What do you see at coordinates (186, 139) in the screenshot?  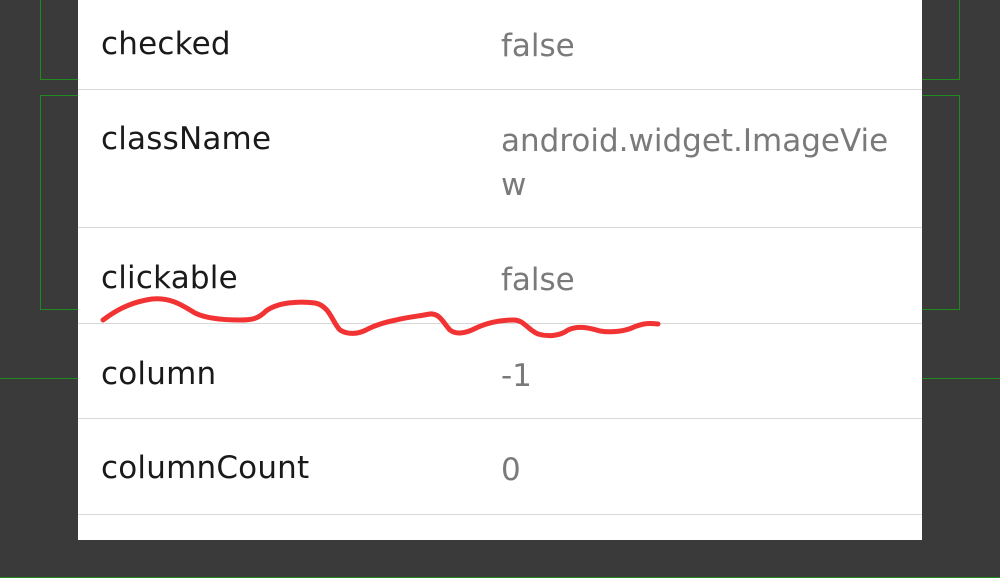 I see `property-name: className` at bounding box center [186, 139].